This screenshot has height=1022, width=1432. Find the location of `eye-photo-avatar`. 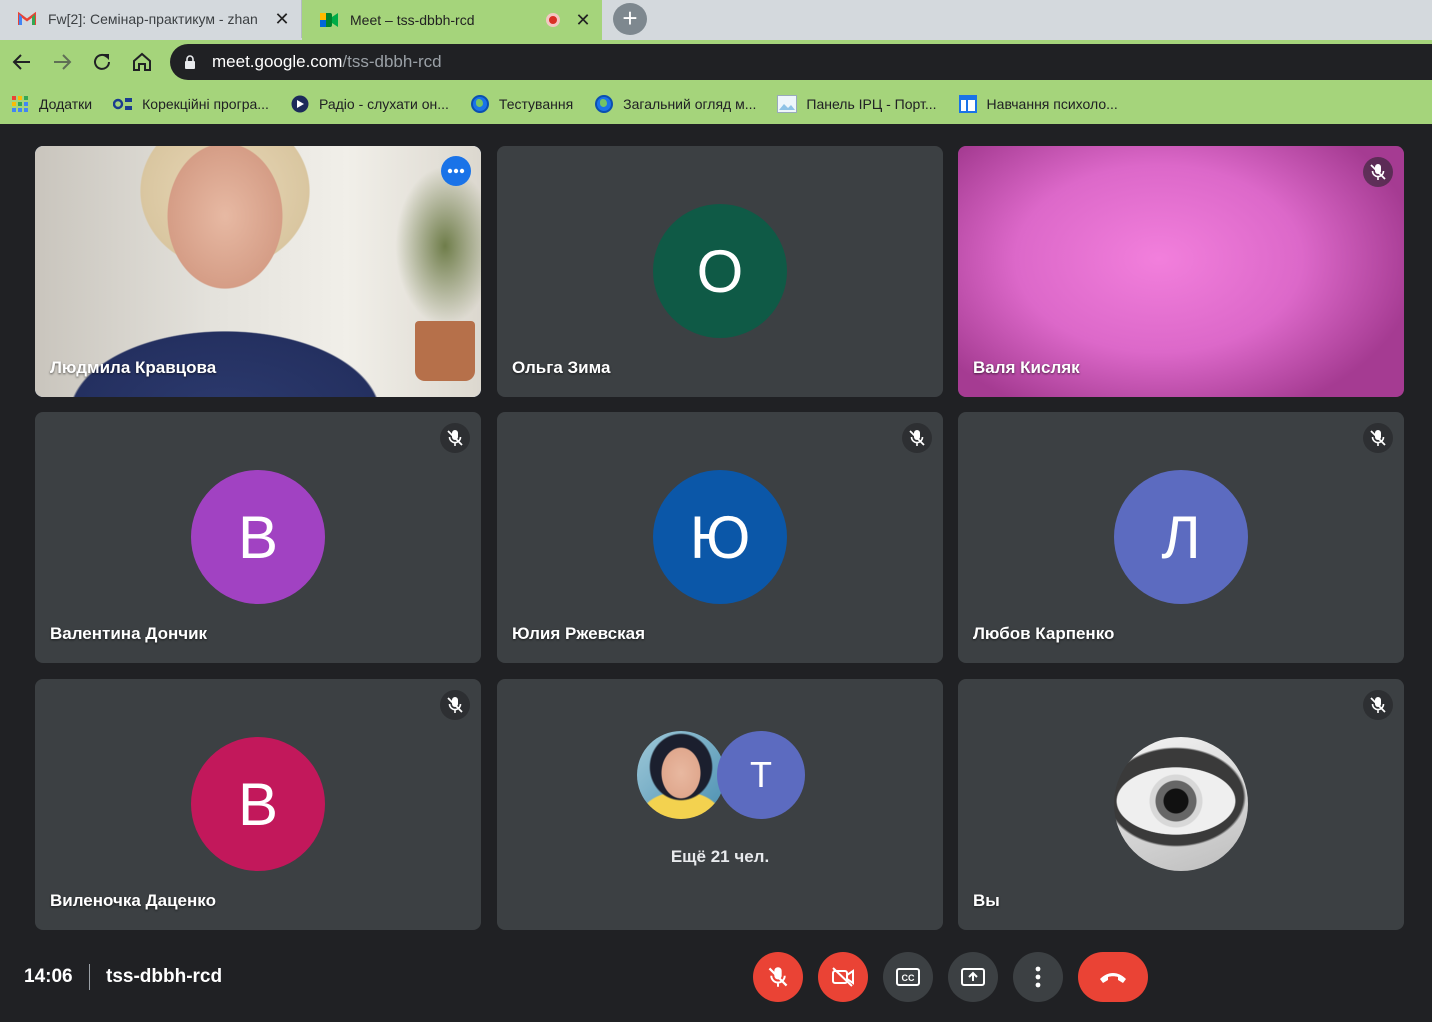

eye-photo-avatar is located at coordinates (1181, 804).